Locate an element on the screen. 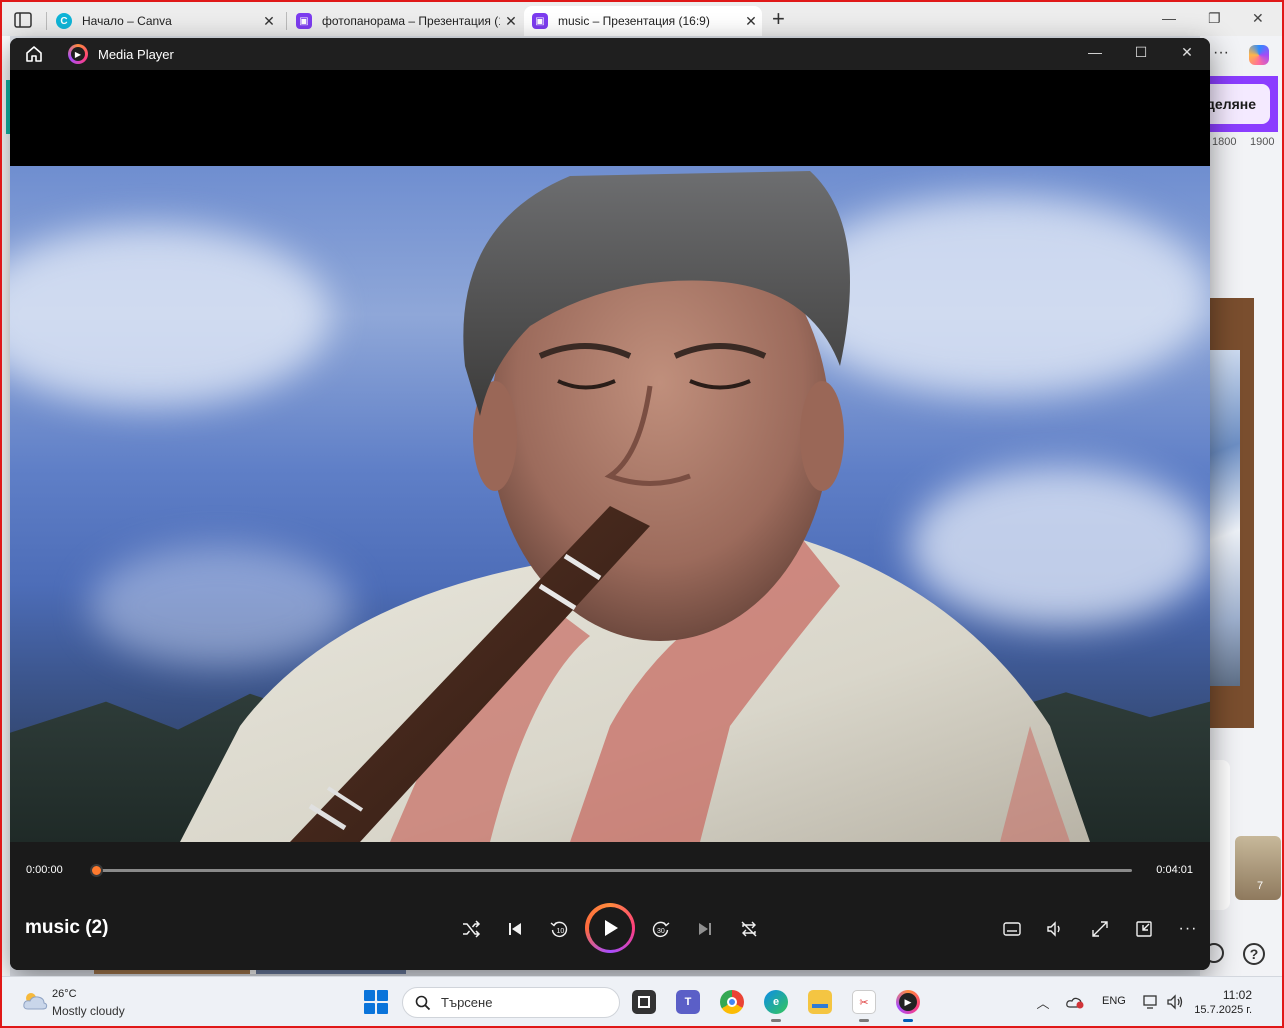  canva-page-thumbnail: 7 is located at coordinates (1258, 868).